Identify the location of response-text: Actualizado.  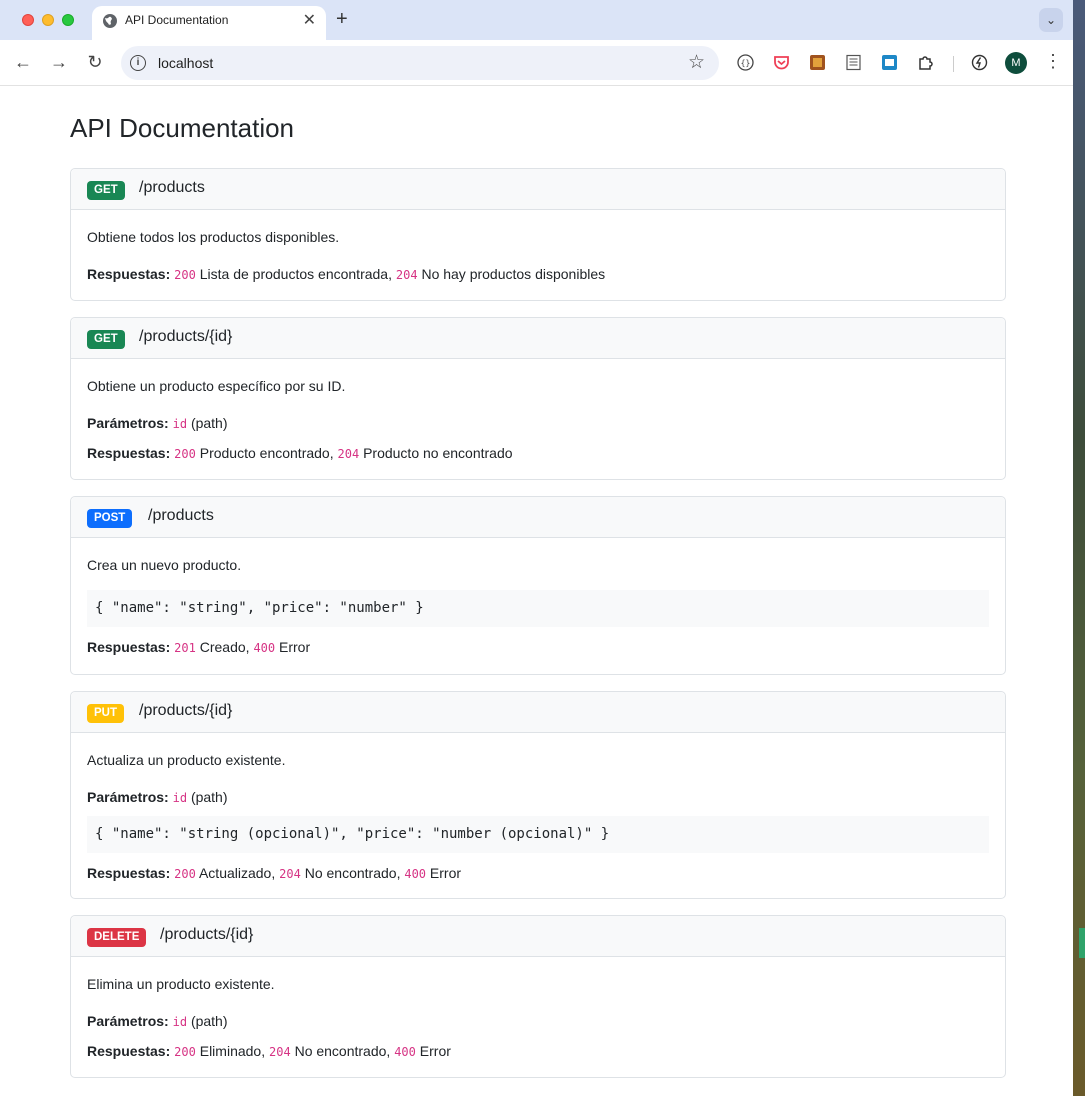
(235, 873).